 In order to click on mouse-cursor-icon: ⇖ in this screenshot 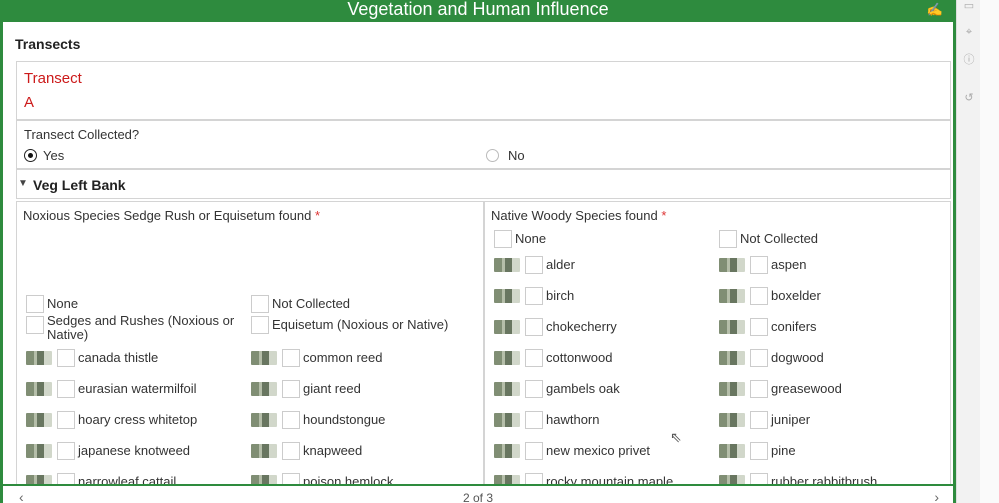, I will do `click(676, 437)`.